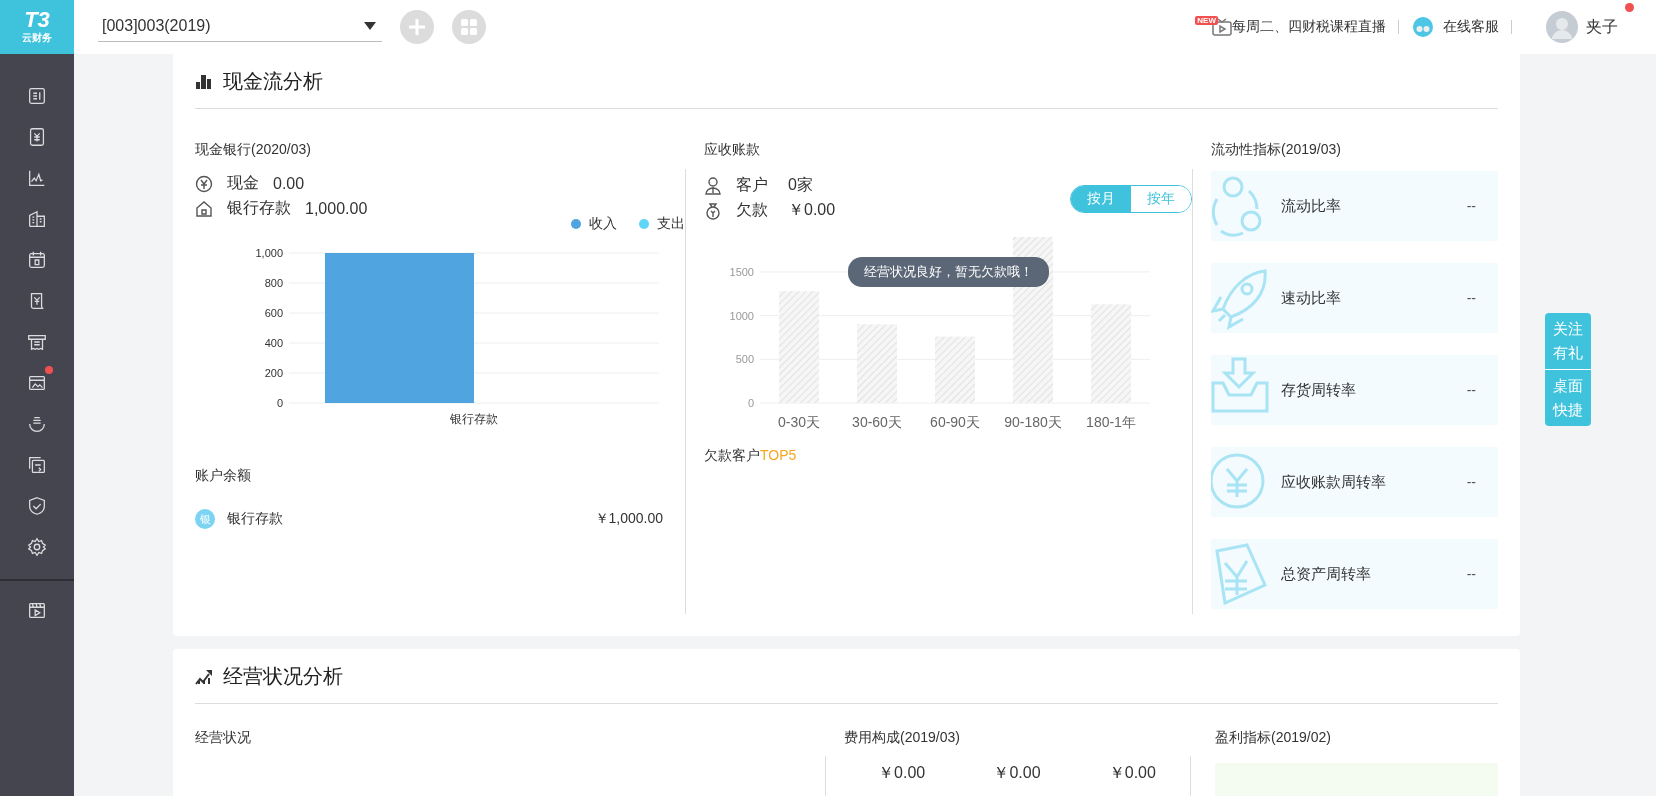 This screenshot has height=796, width=1656. What do you see at coordinates (204, 676) in the screenshot?
I see `trend-chart-icon` at bounding box center [204, 676].